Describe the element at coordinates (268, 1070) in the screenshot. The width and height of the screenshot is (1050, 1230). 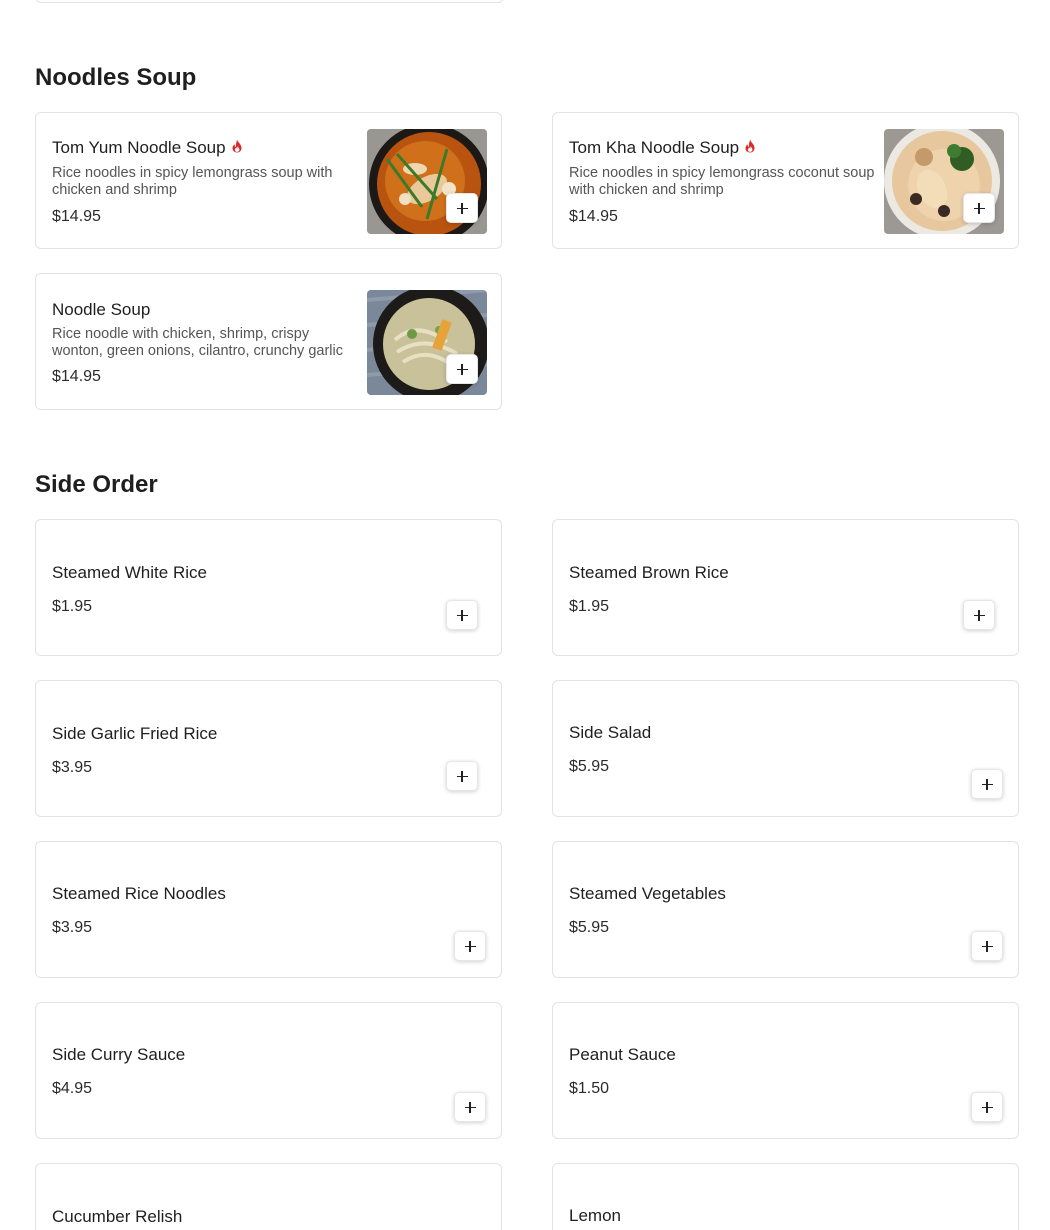
I see `menu-item-side-curry-sauce: Side Curry Sauce $4.95` at that location.